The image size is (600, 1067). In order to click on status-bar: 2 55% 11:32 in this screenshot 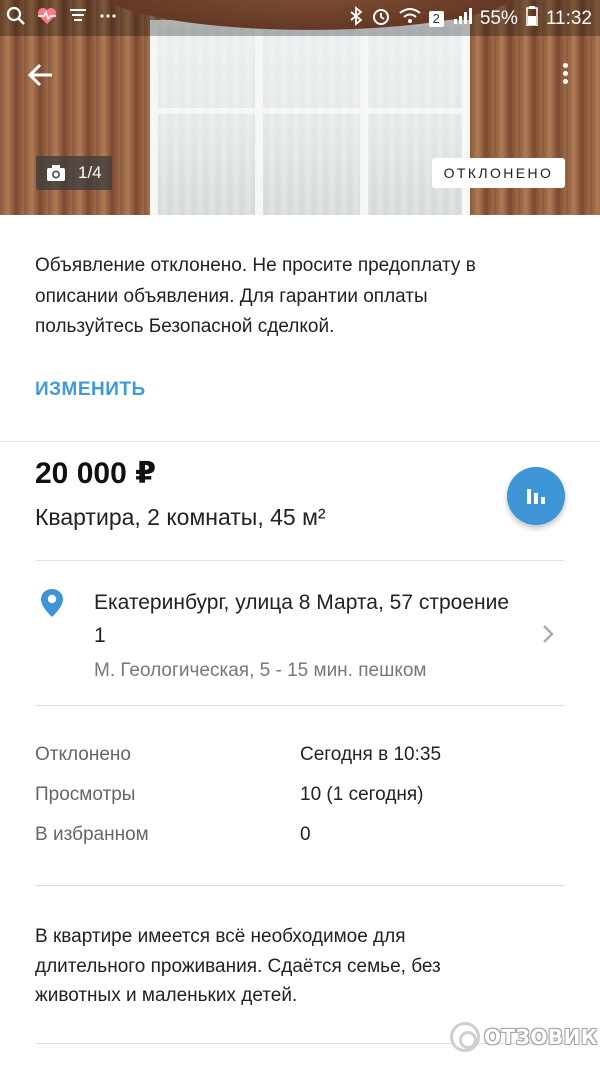, I will do `click(300, 18)`.